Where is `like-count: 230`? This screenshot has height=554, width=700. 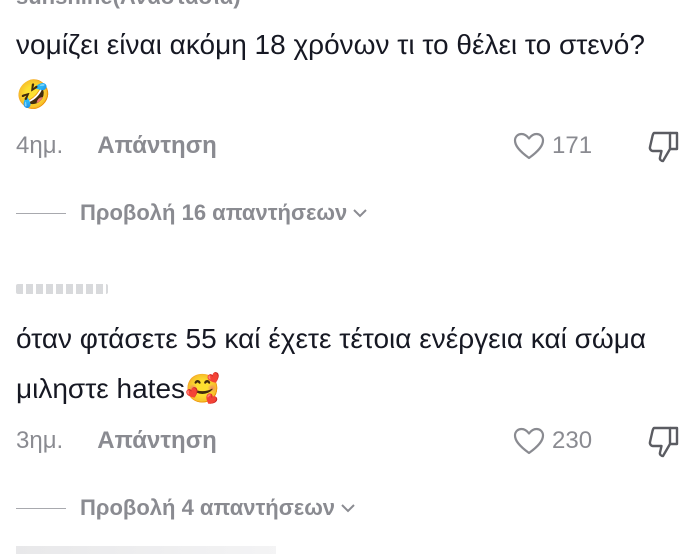
like-count: 230 is located at coordinates (572, 440).